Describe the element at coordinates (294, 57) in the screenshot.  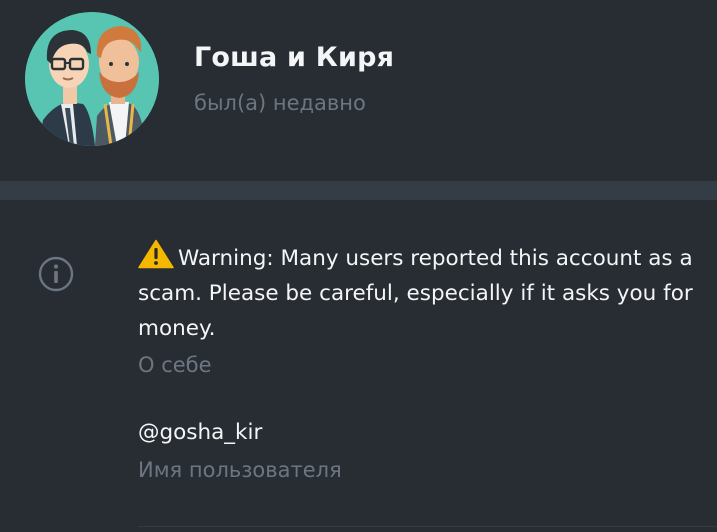
I see `profile-name: Гоша и Киря` at that location.